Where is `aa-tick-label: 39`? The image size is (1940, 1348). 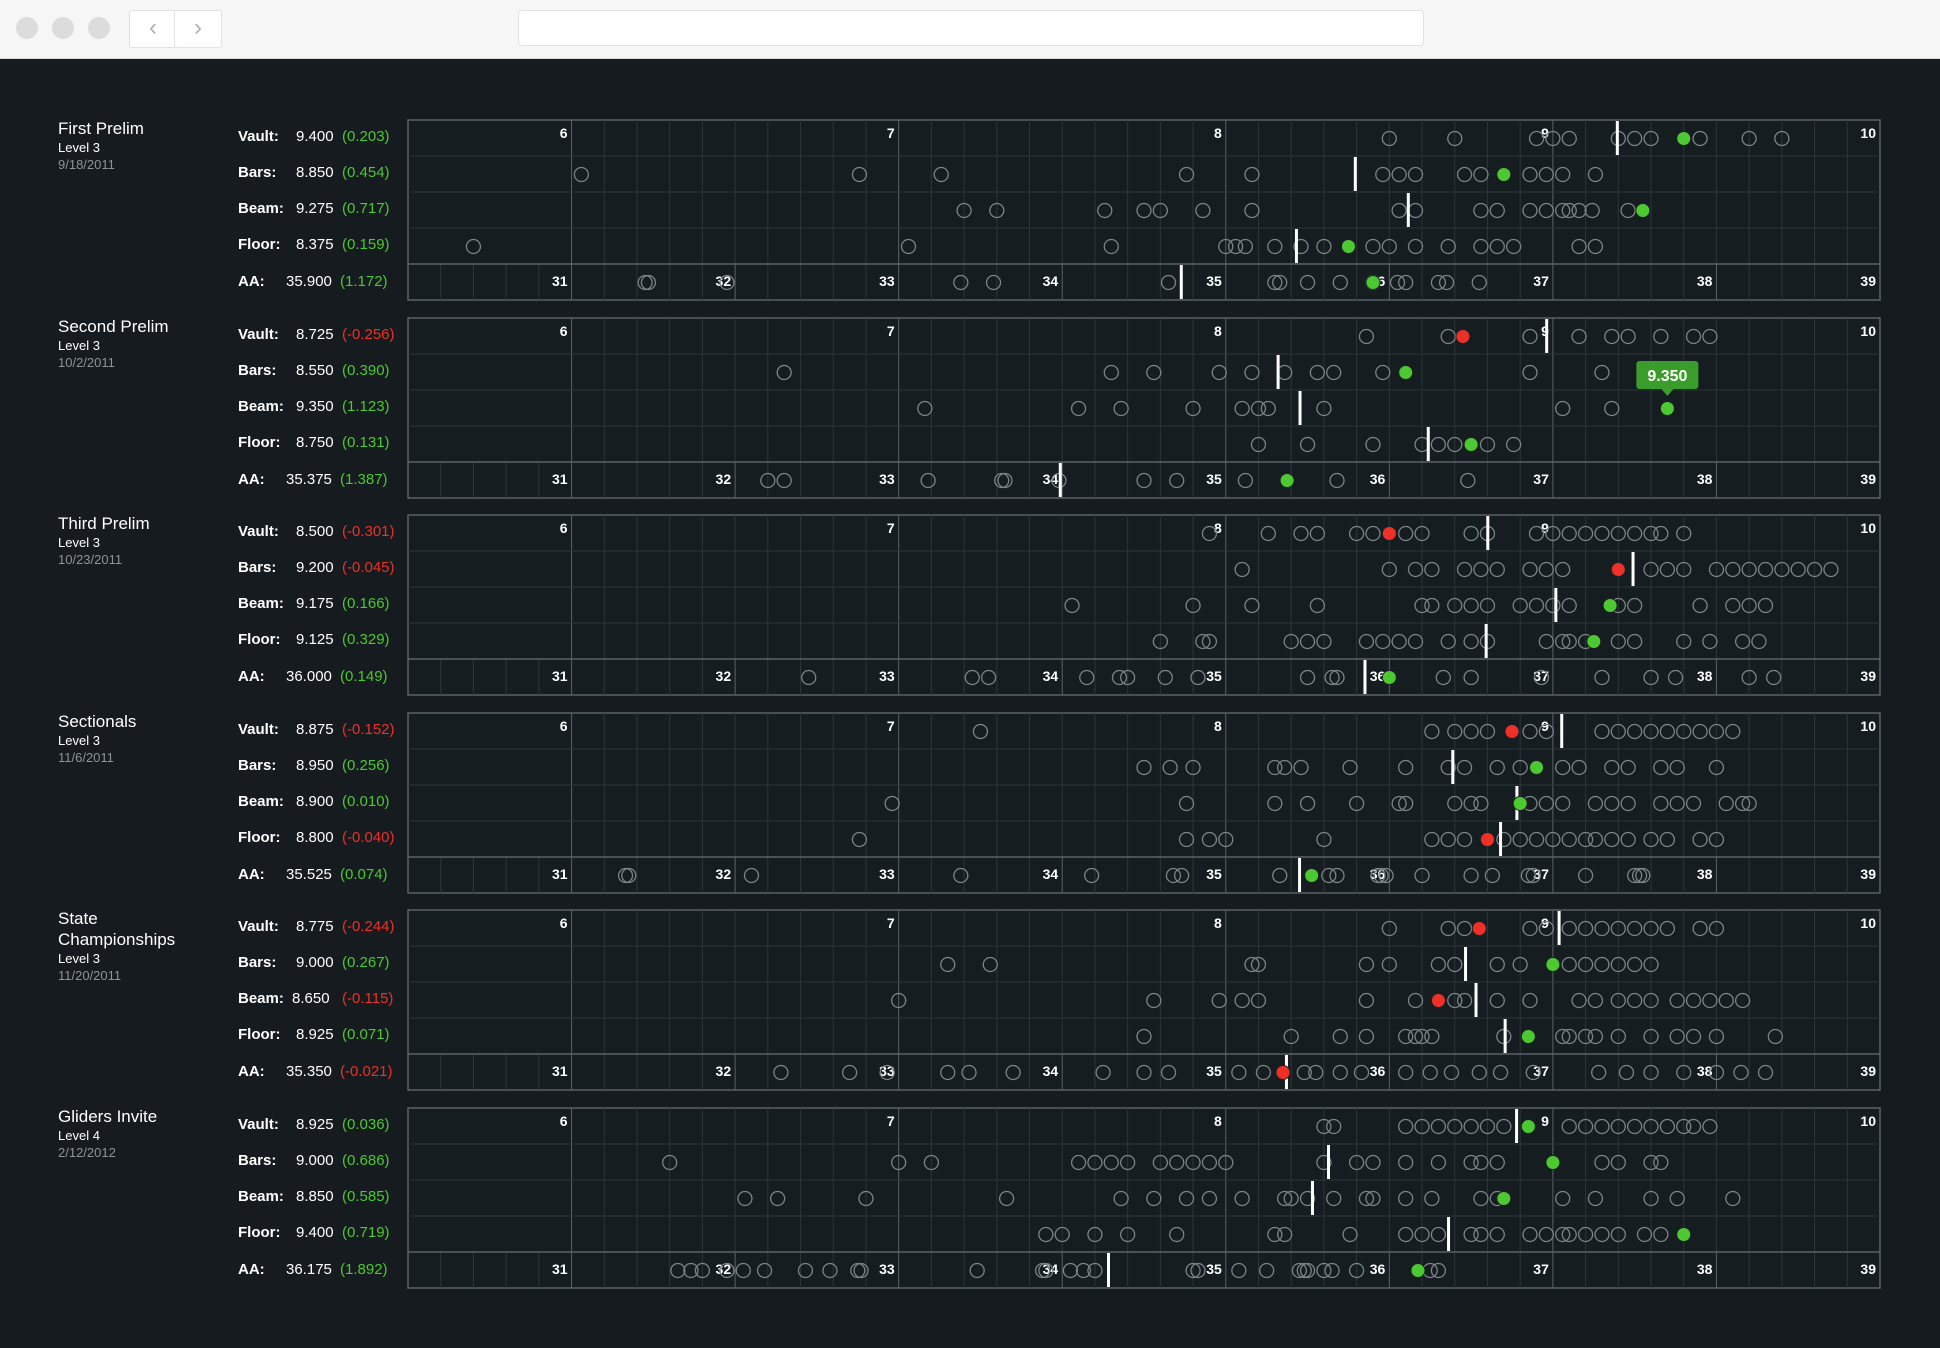
aa-tick-label: 39 is located at coordinates (1868, 874).